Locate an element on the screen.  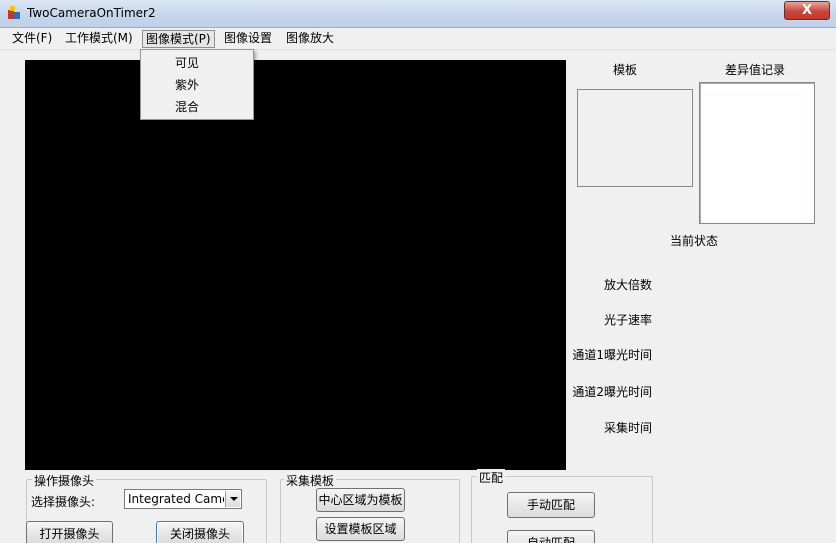
open-camera-button-label: 打开摄像头 is located at coordinates (69, 534).